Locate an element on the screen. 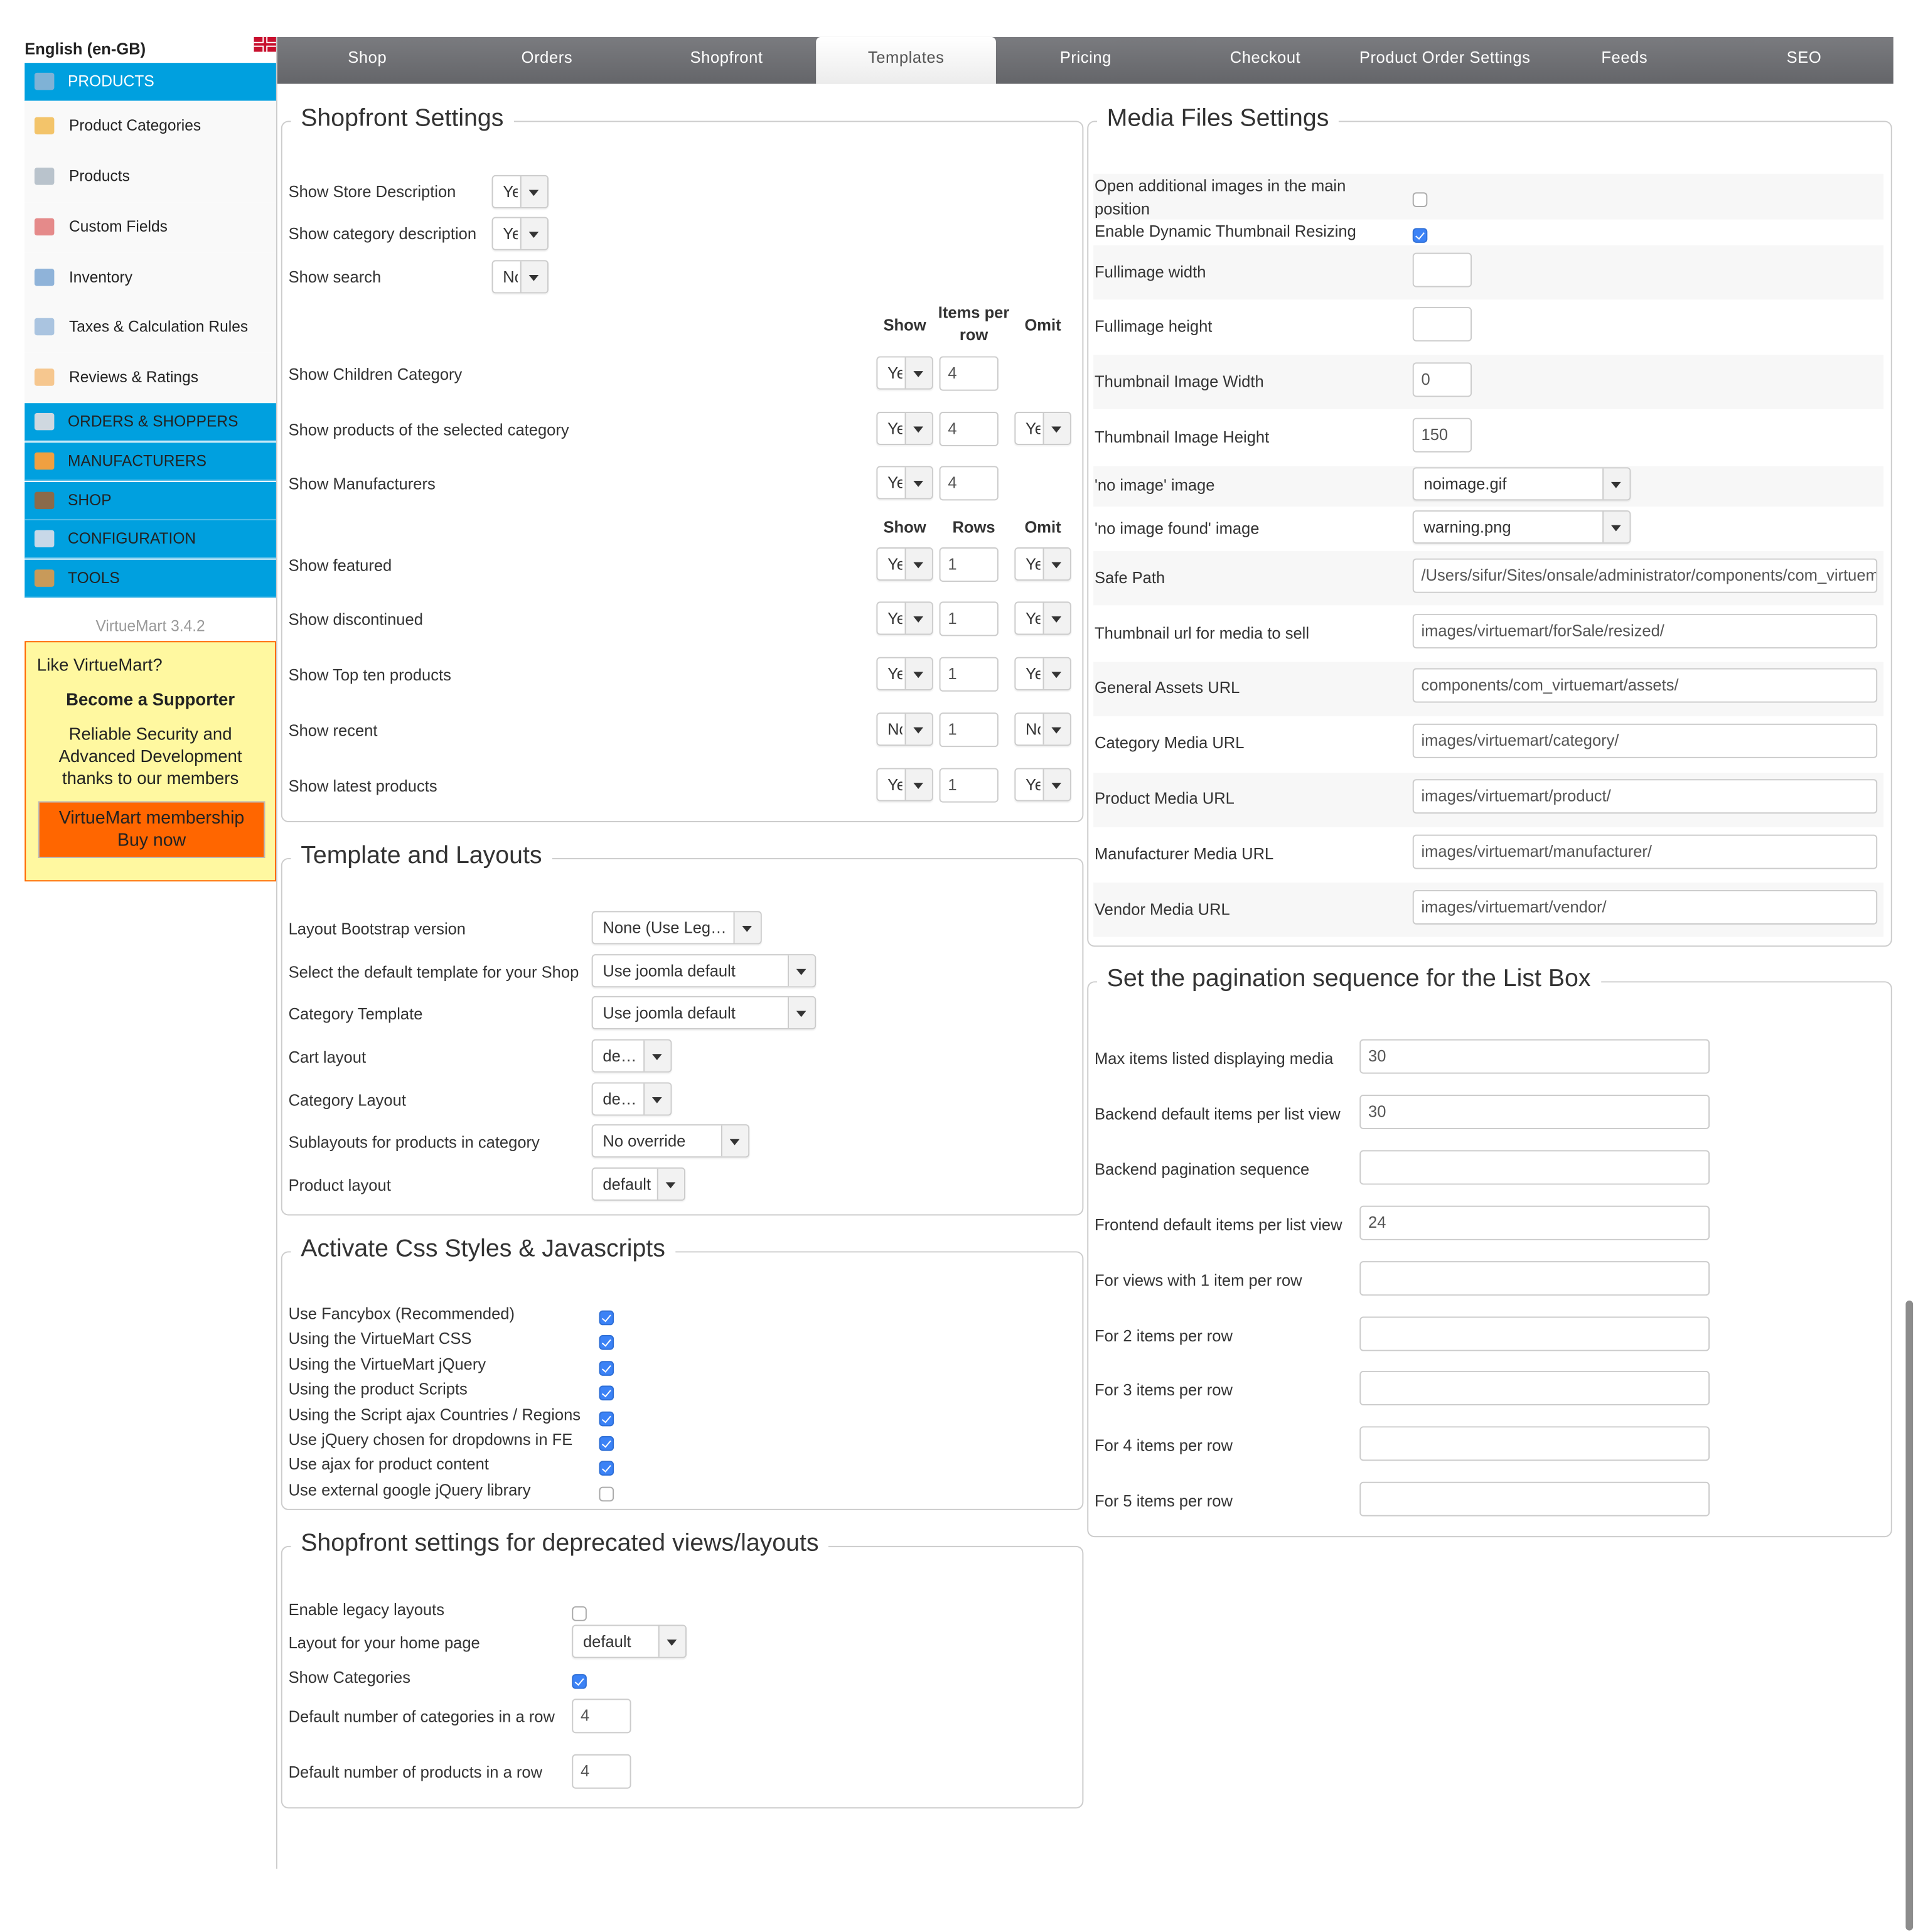 This screenshot has width=1918, height=1932. size-input: 150 is located at coordinates (1442, 435).